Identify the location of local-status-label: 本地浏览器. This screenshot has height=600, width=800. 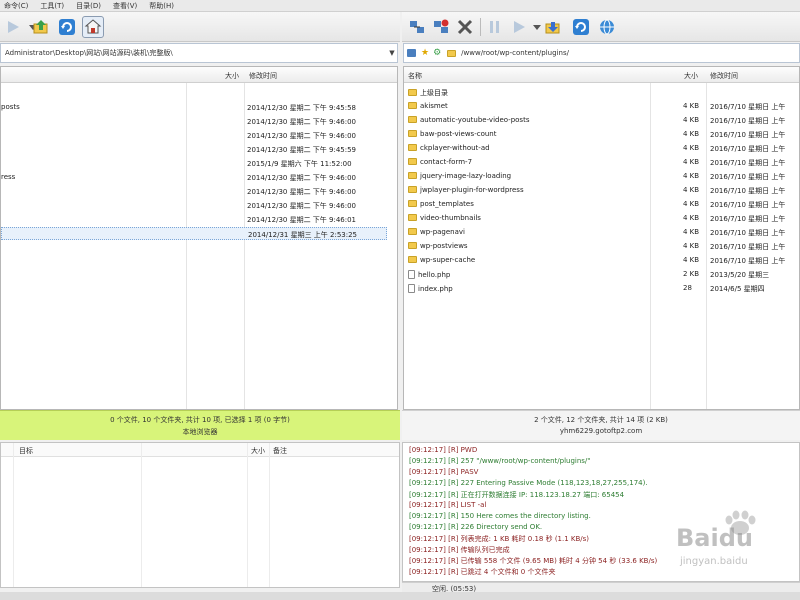
(200, 432).